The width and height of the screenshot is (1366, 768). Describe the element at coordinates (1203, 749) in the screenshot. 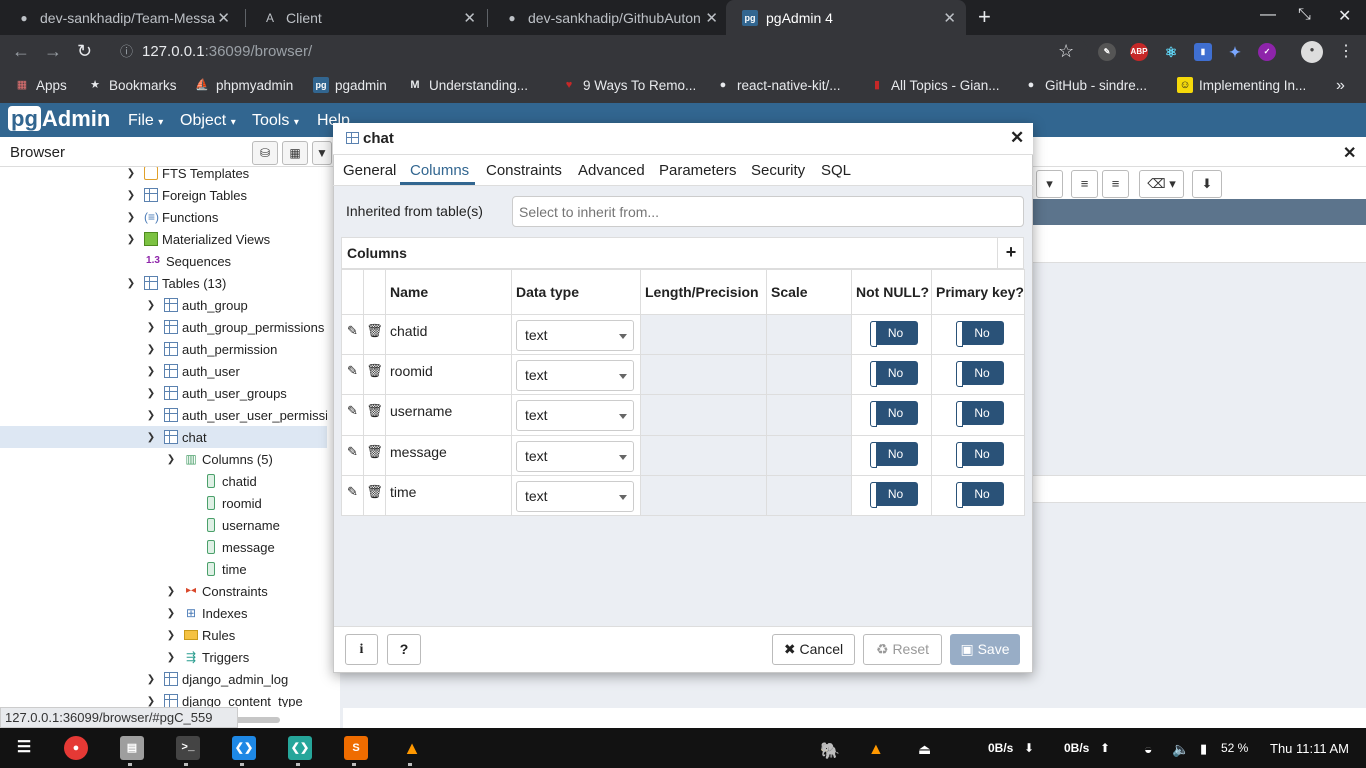

I see `battery-icon: ▮` at that location.